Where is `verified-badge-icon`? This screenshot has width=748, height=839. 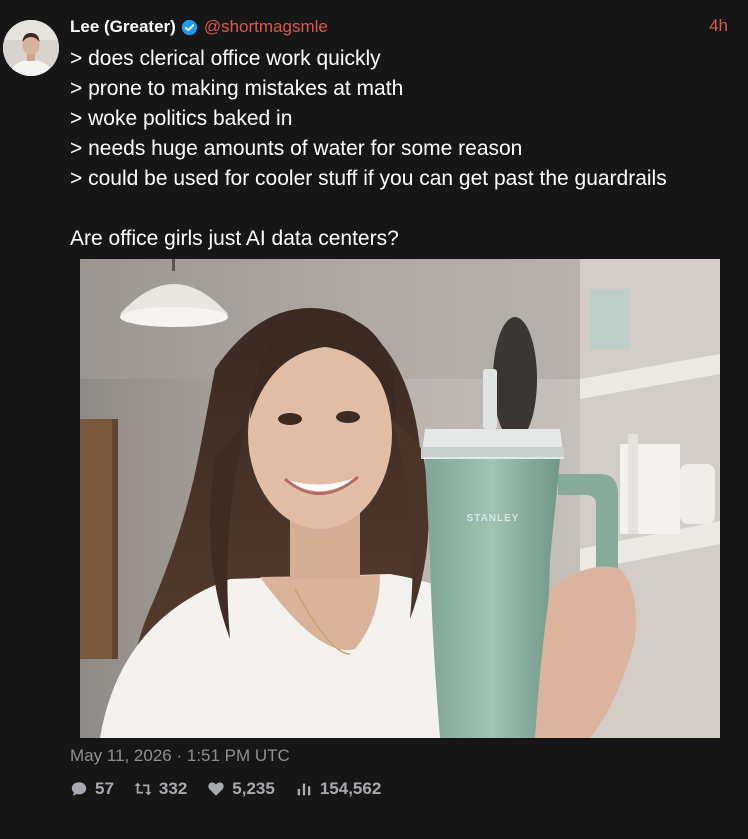 verified-badge-icon is located at coordinates (189, 27).